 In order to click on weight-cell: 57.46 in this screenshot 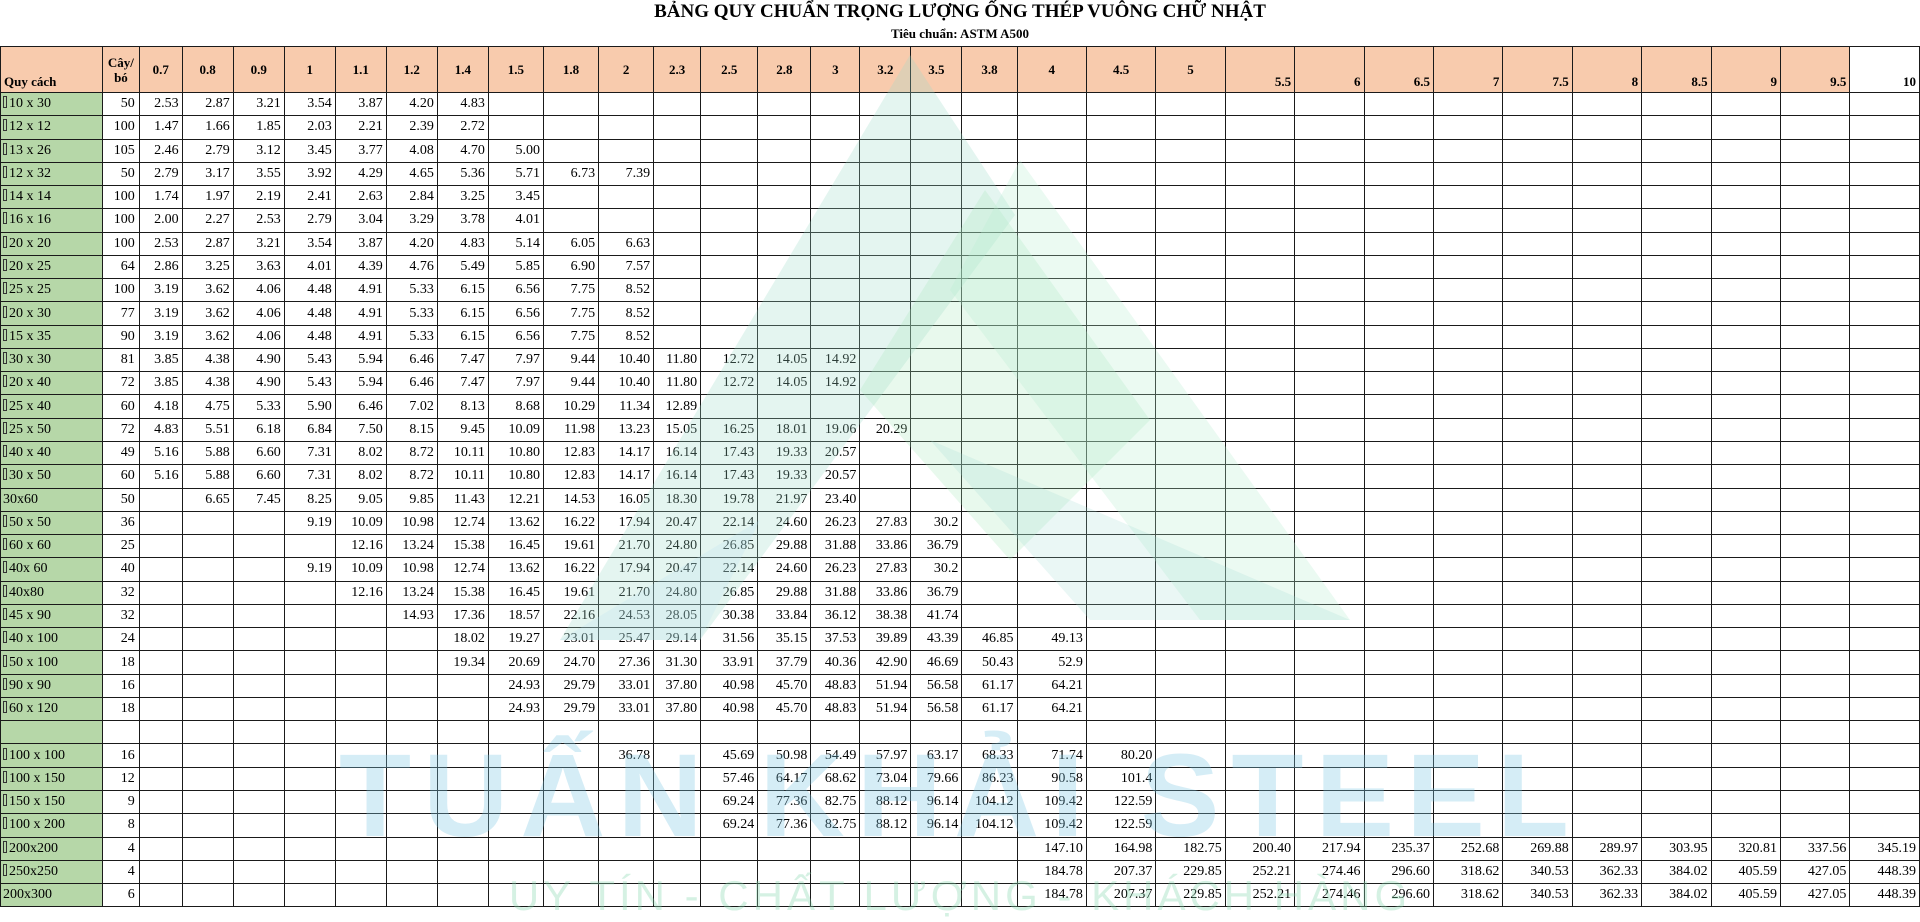, I will do `click(729, 778)`.